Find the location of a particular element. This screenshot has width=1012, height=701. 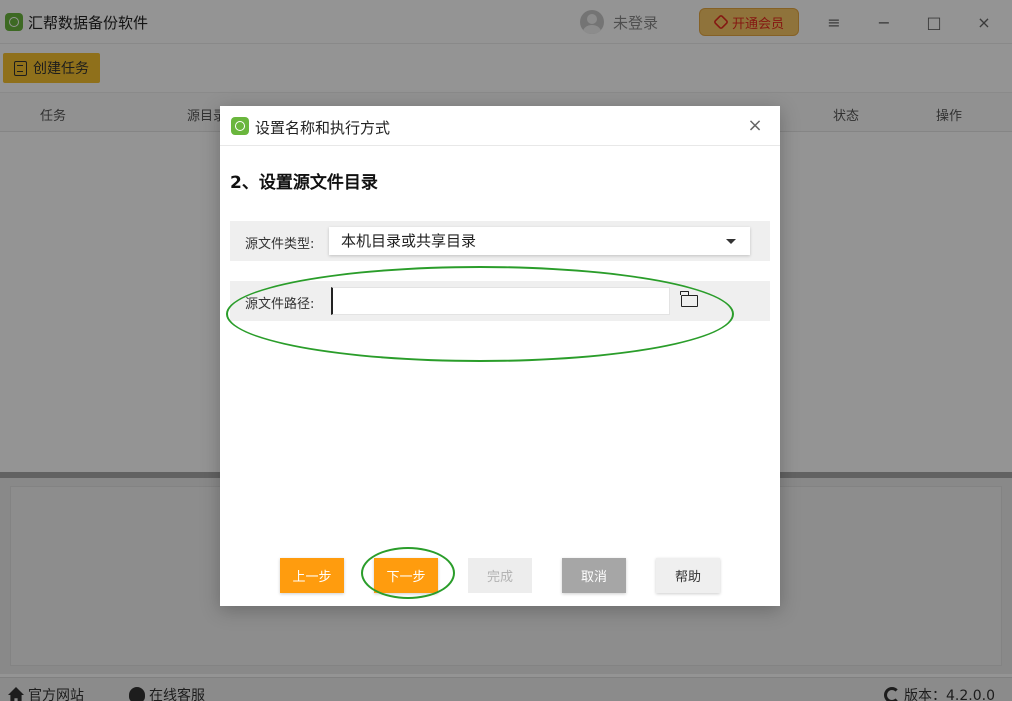

source-path-row: 源文件路径: is located at coordinates (500, 301).